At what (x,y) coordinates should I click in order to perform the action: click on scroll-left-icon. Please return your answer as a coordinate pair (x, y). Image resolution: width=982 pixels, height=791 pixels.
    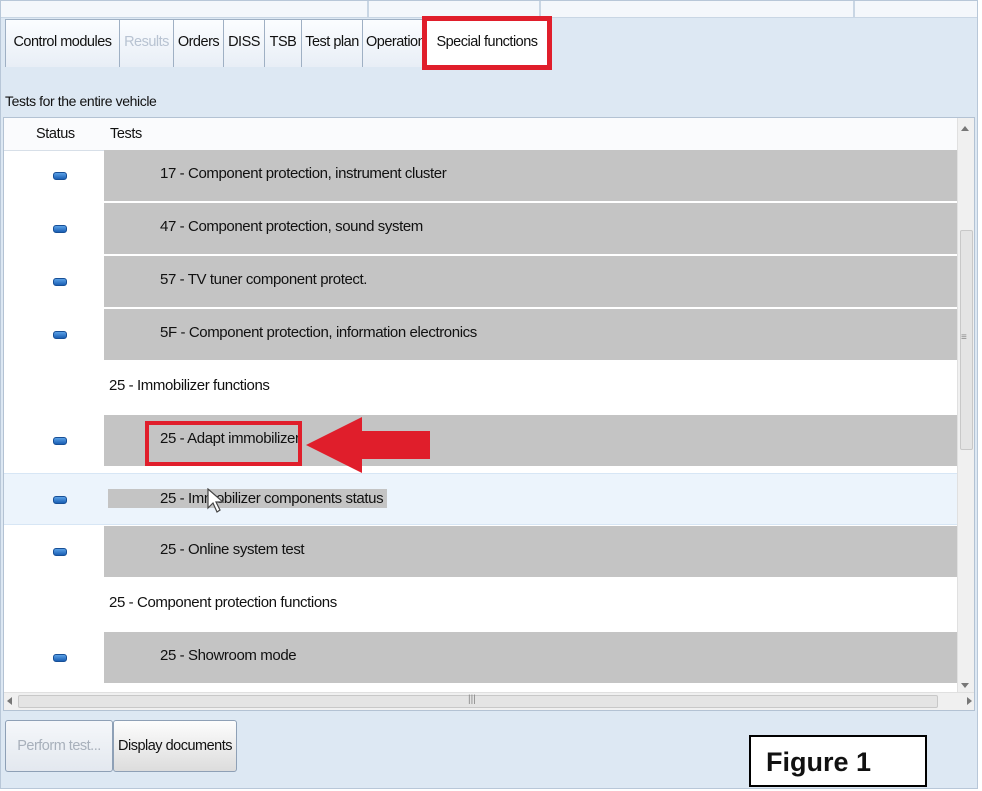
    Looking at the image, I should click on (9, 701).